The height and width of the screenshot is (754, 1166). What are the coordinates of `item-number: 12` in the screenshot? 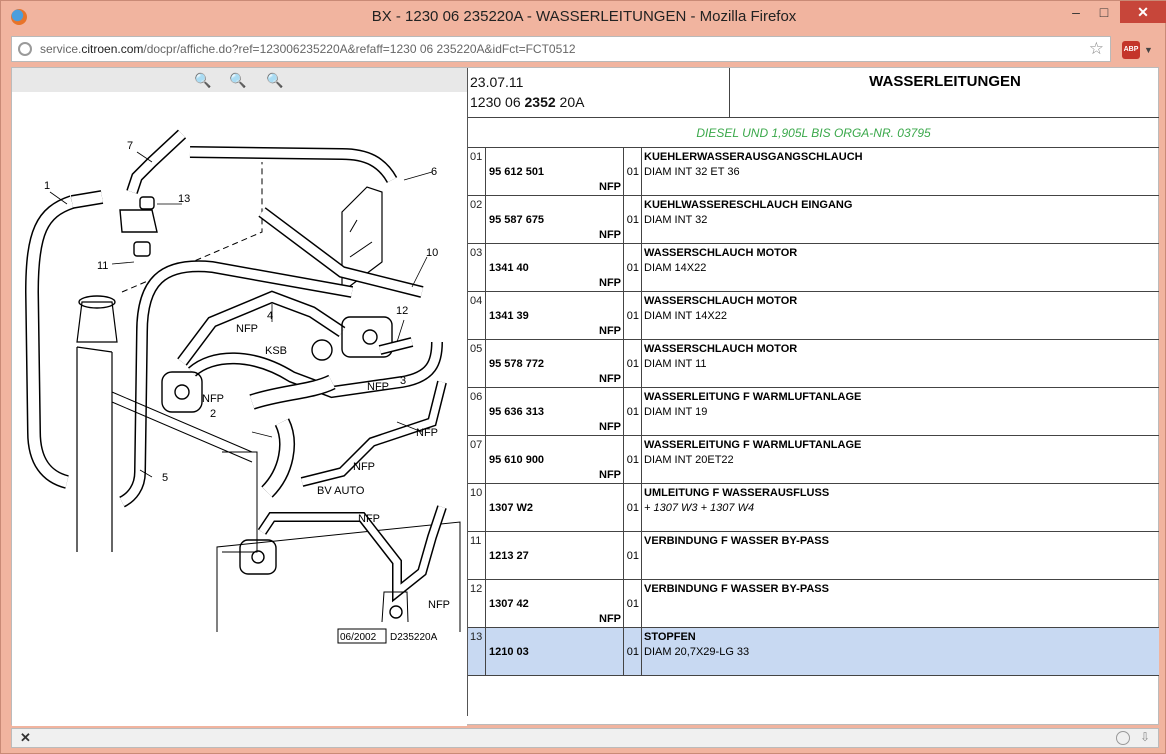 It's located at (477, 603).